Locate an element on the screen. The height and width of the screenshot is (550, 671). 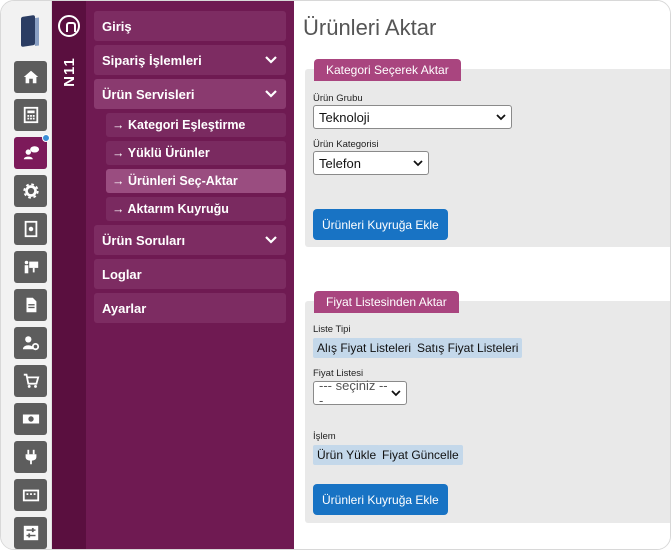
category-label: Ürün Kategorisi is located at coordinates (346, 144).